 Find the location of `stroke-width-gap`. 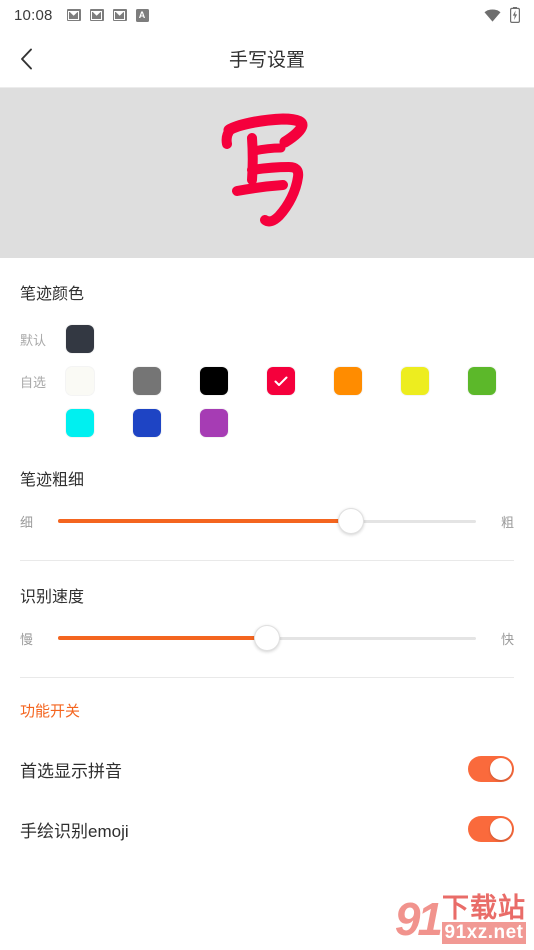

stroke-width-gap is located at coordinates (267, 549).